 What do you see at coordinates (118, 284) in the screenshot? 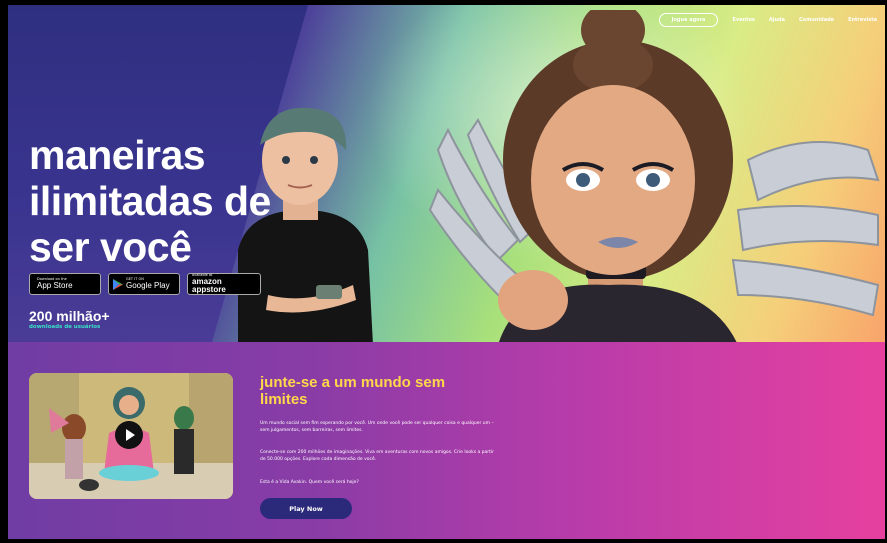
I see `google-play-icon` at bounding box center [118, 284].